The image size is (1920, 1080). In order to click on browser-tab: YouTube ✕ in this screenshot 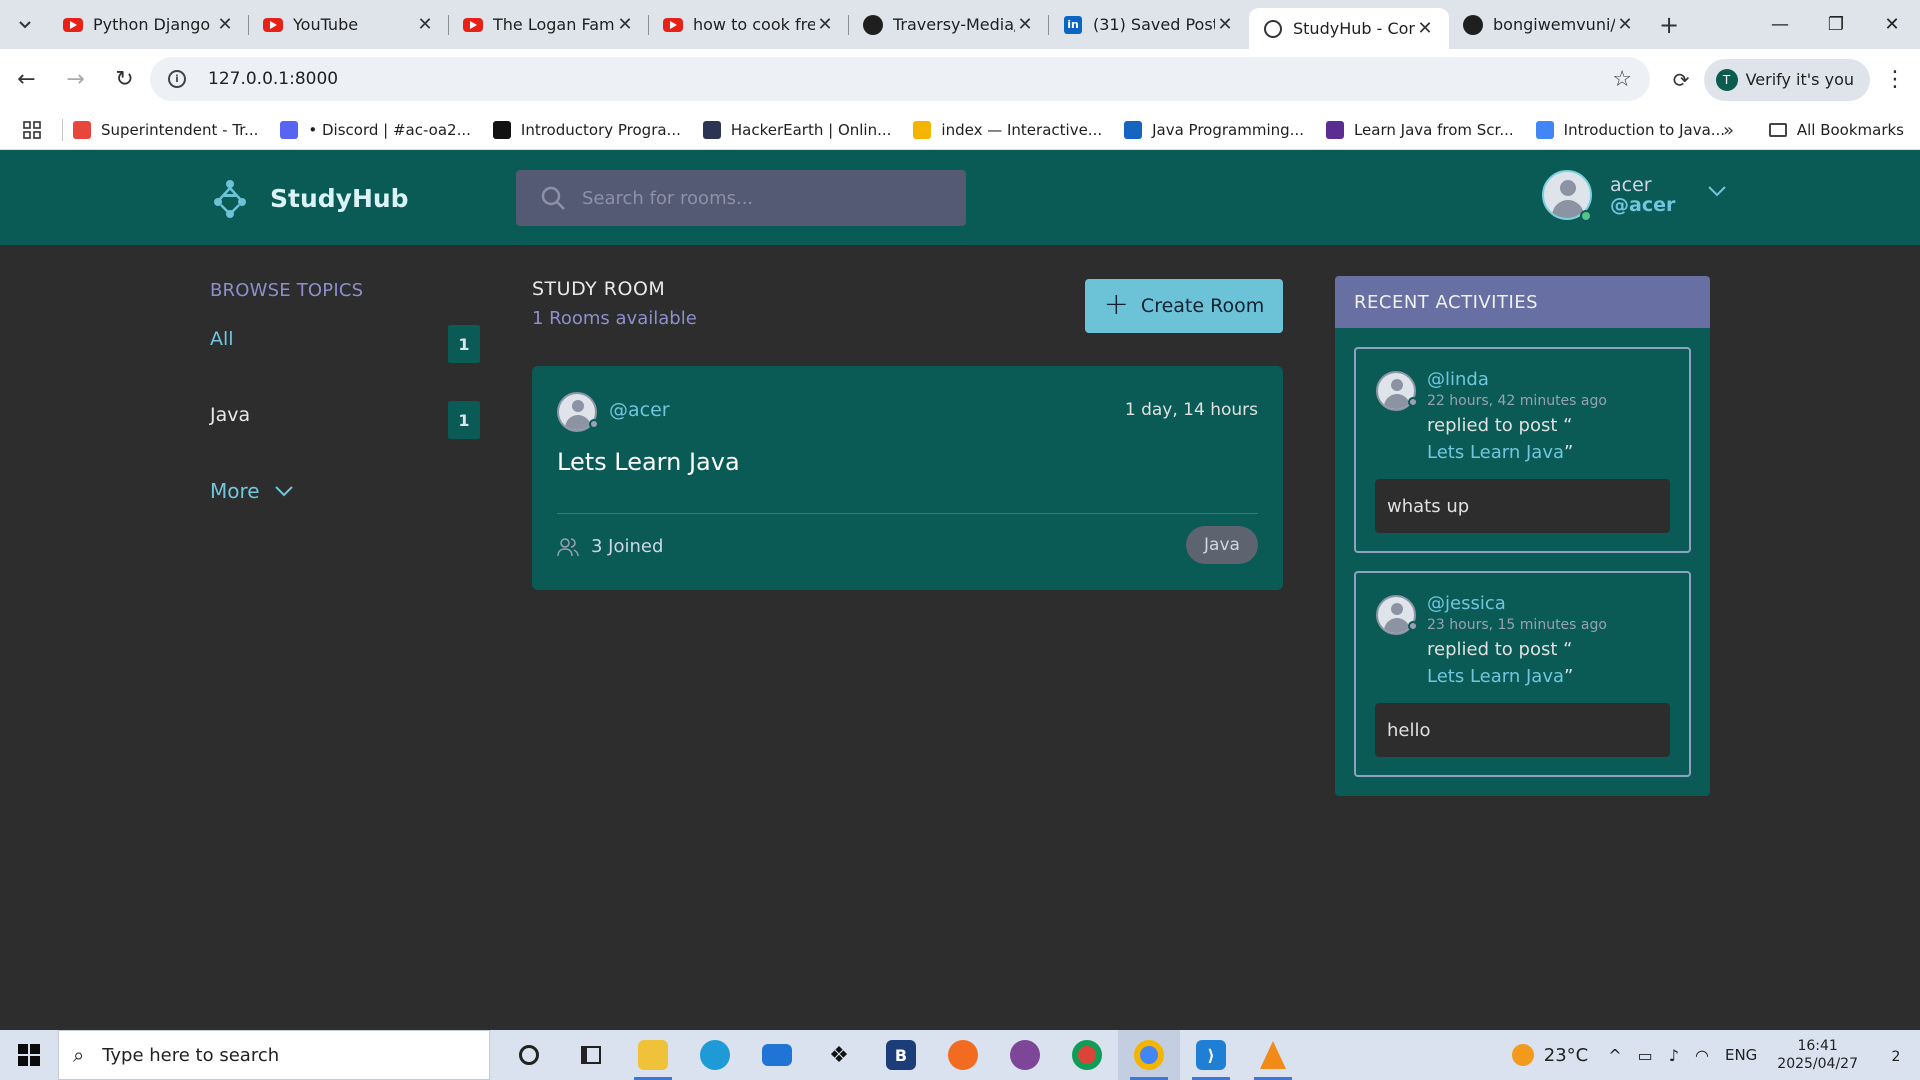, I will do `click(349, 24)`.